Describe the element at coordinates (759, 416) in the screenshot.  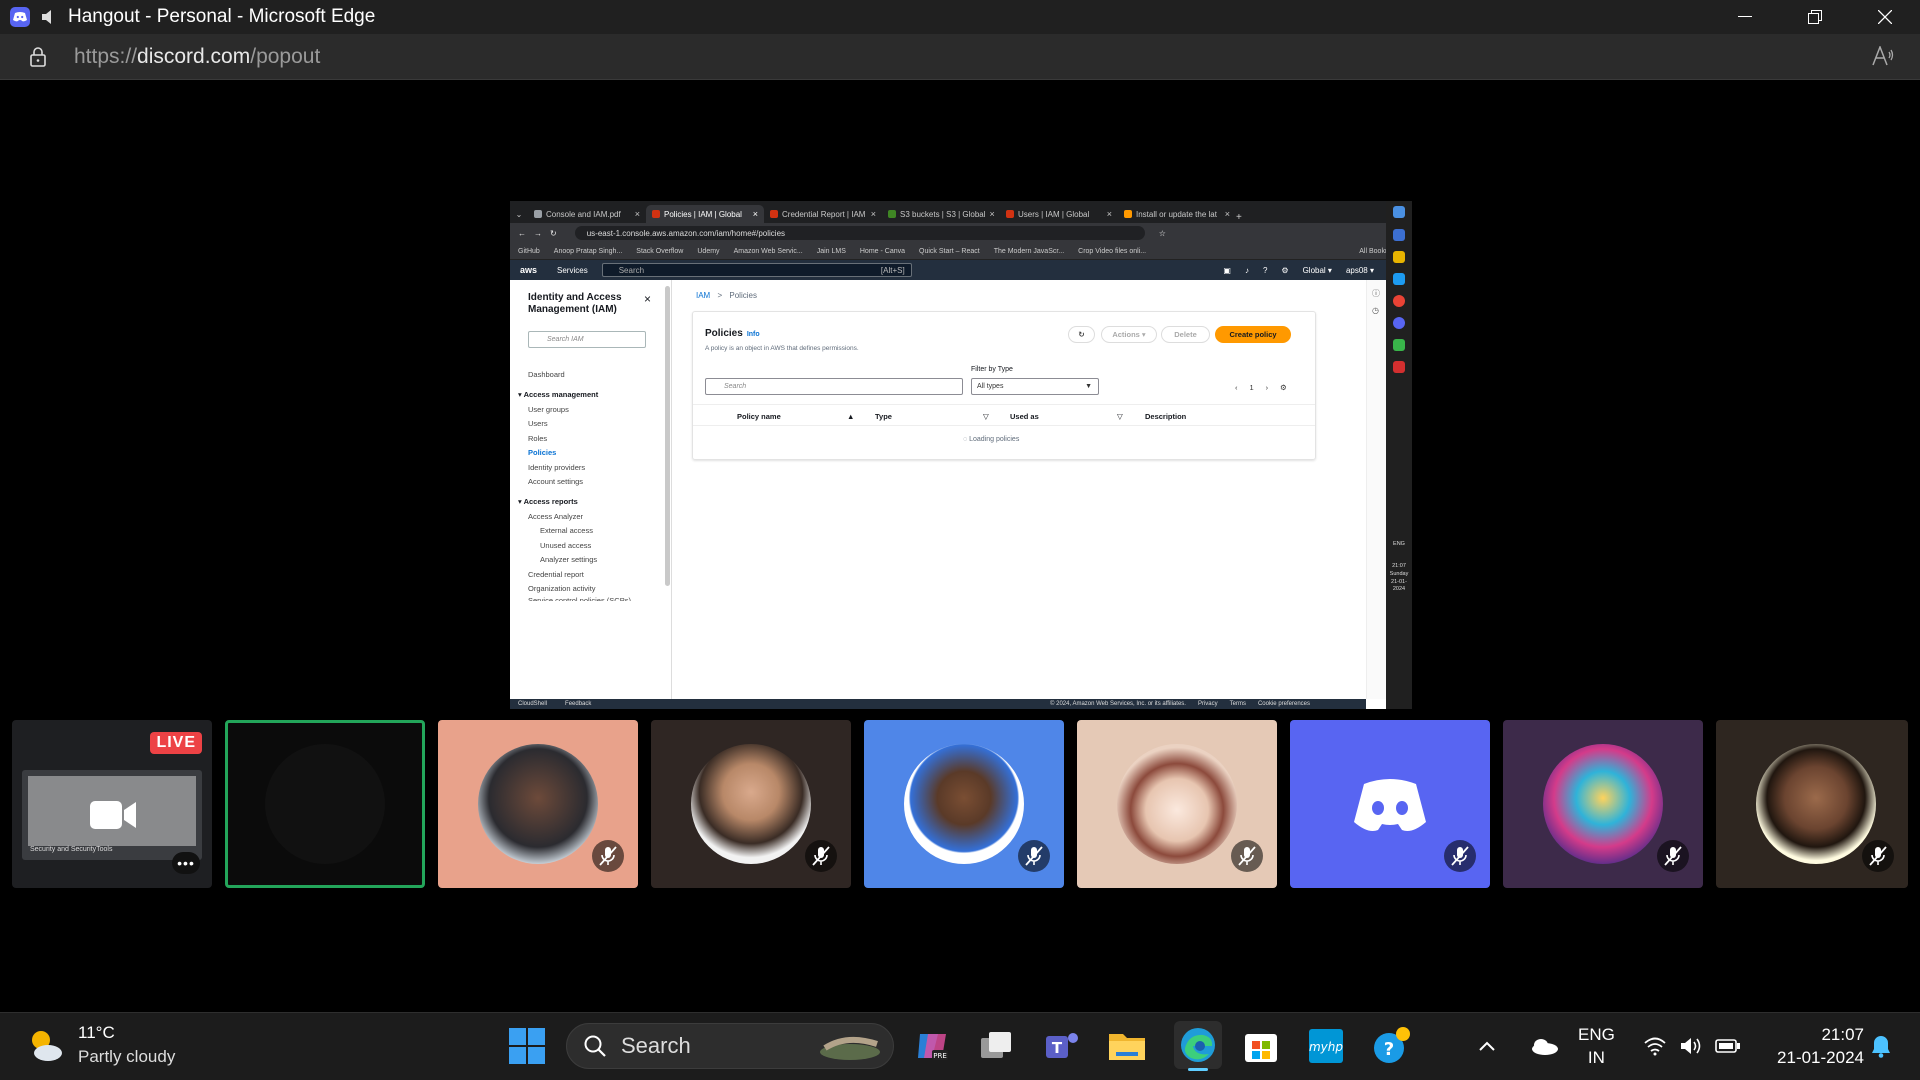
I see `col-policy-name: Policy name` at that location.